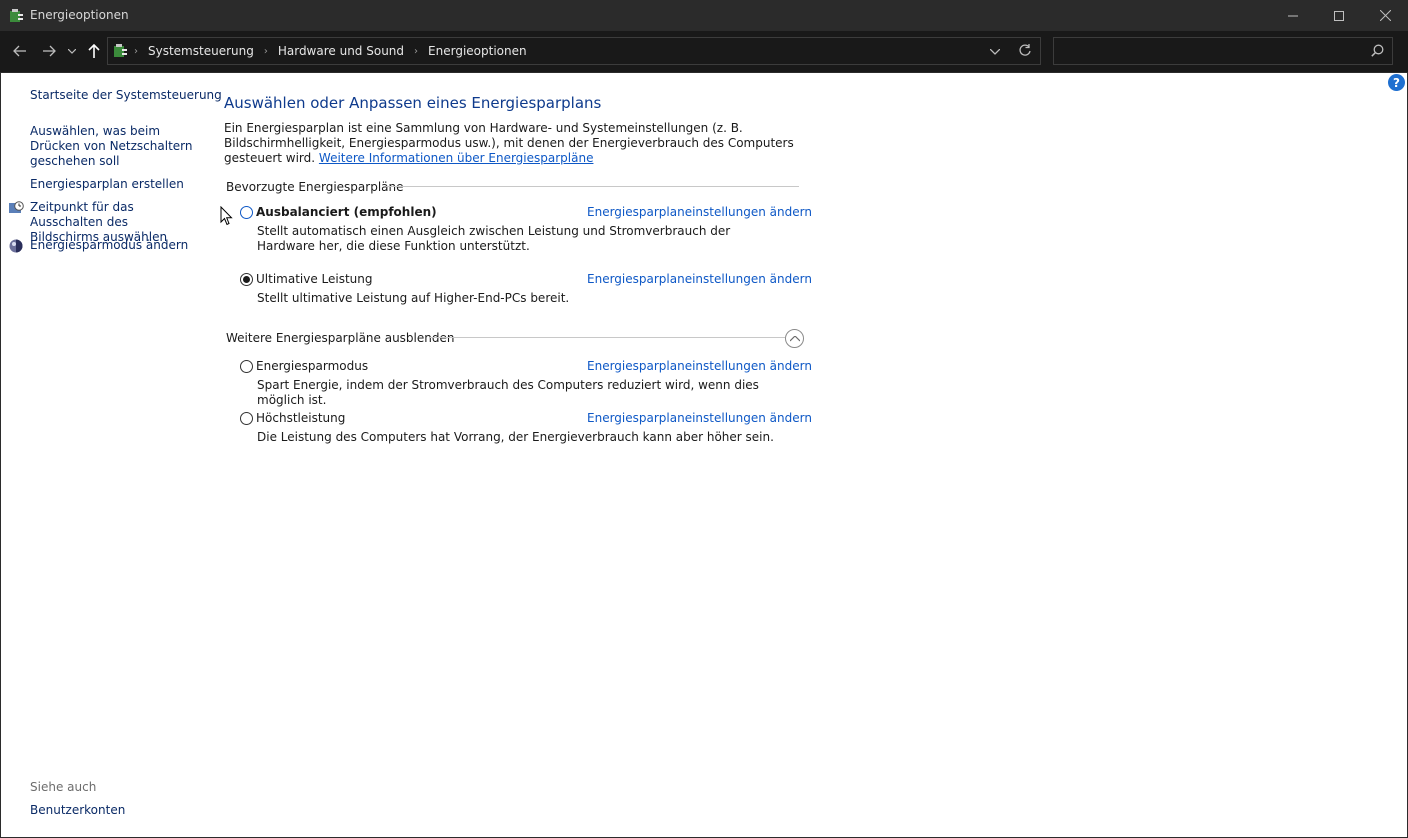  What do you see at coordinates (1025, 51) in the screenshot?
I see `refresh-icon` at bounding box center [1025, 51].